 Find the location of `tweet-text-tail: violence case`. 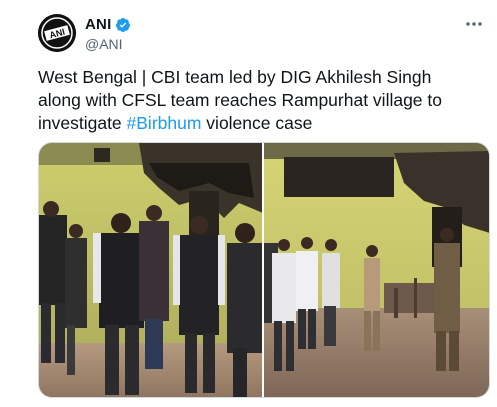

tweet-text-tail: violence case is located at coordinates (257, 123).